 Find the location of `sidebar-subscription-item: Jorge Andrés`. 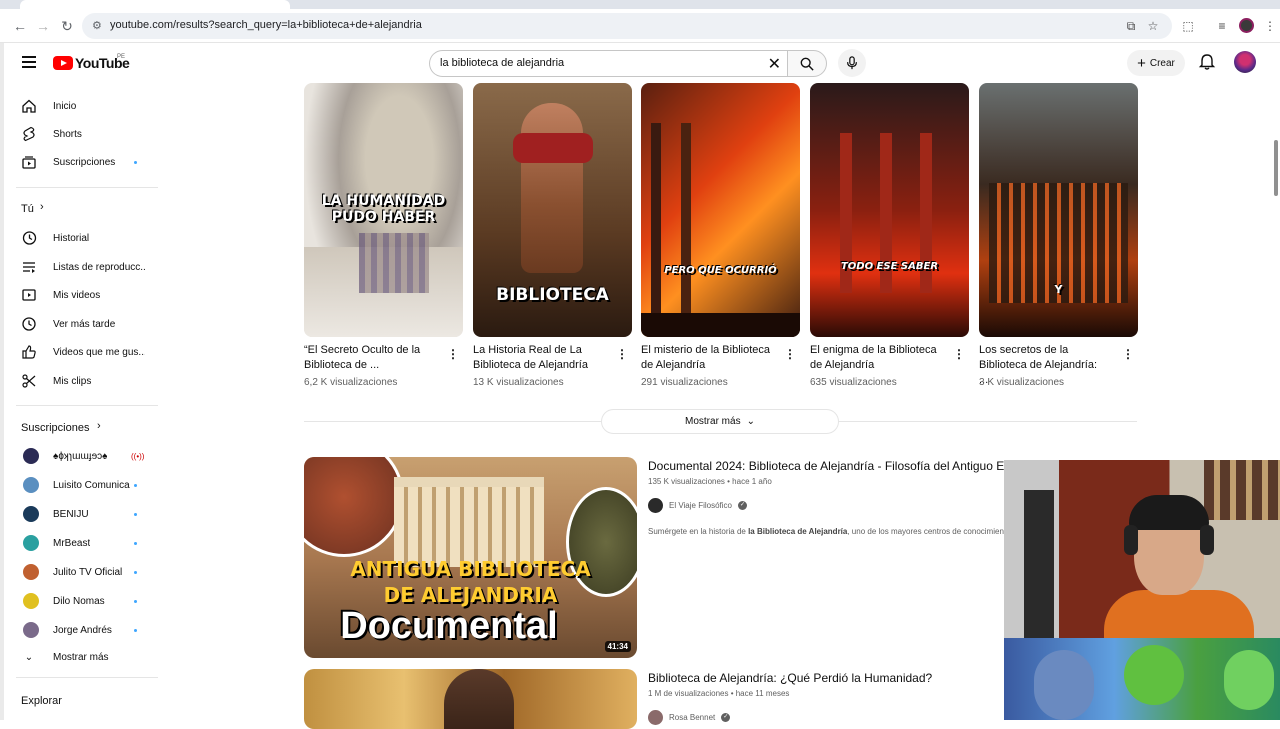

sidebar-subscription-item: Jorge Andrés is located at coordinates (82, 630).